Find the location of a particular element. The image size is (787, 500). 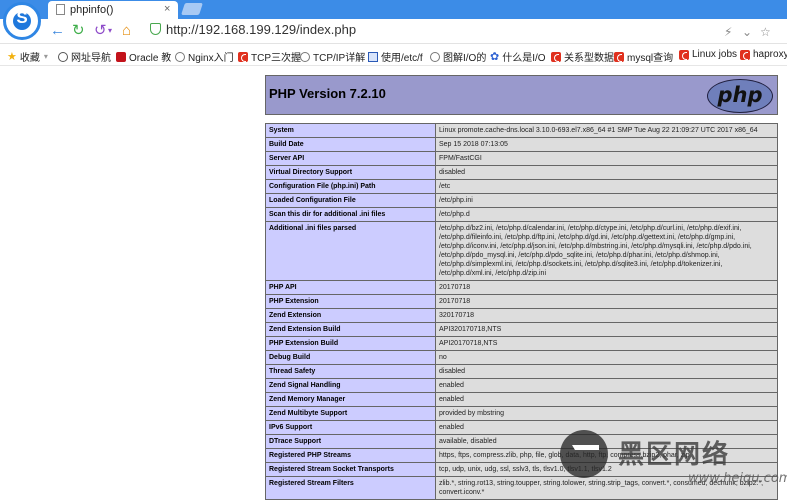

row-key: Debug Build is located at coordinates (350, 357).